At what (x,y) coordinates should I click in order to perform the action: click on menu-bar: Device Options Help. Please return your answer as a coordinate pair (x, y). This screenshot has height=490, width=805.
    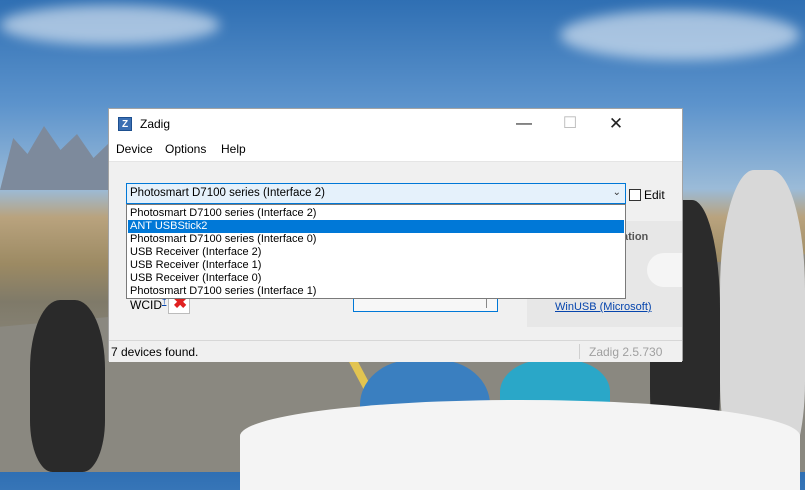
    Looking at the image, I should click on (395, 150).